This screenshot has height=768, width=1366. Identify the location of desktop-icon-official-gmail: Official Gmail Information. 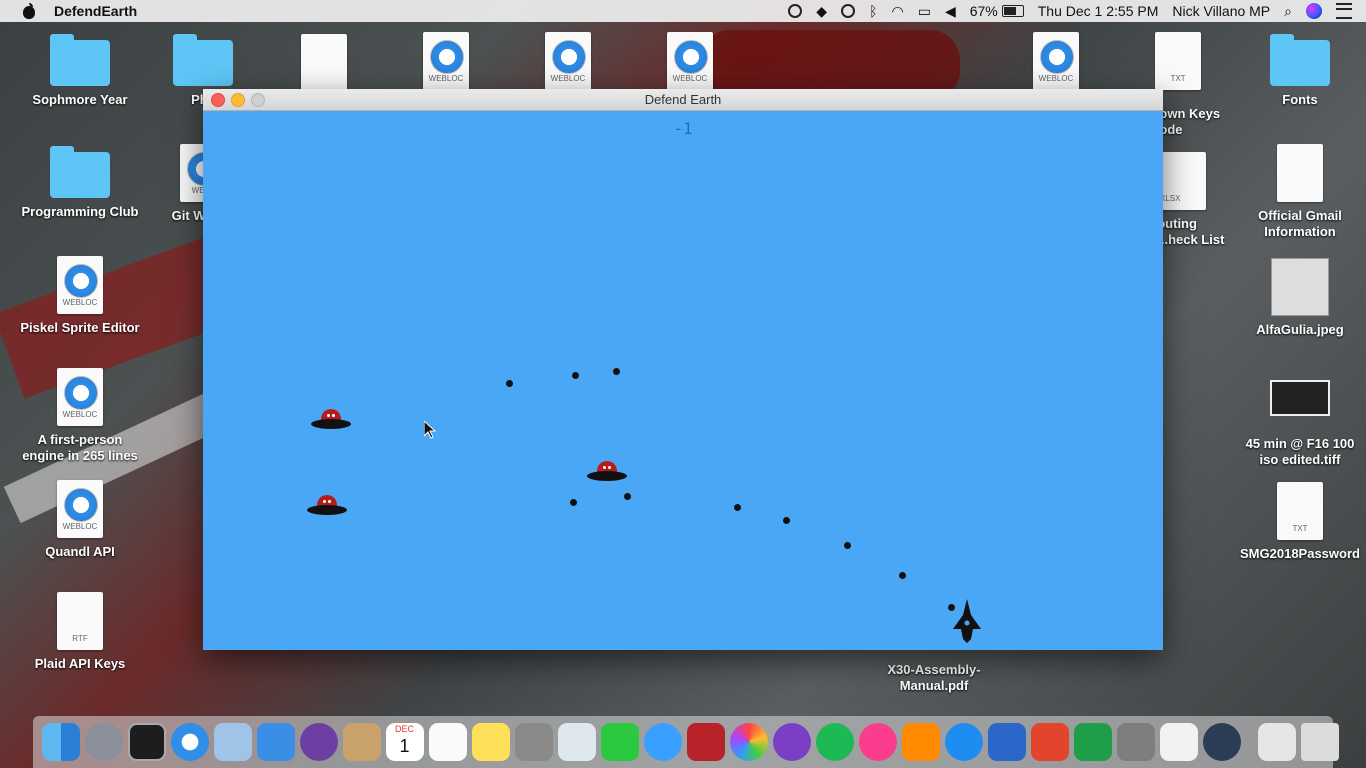
(1300, 192).